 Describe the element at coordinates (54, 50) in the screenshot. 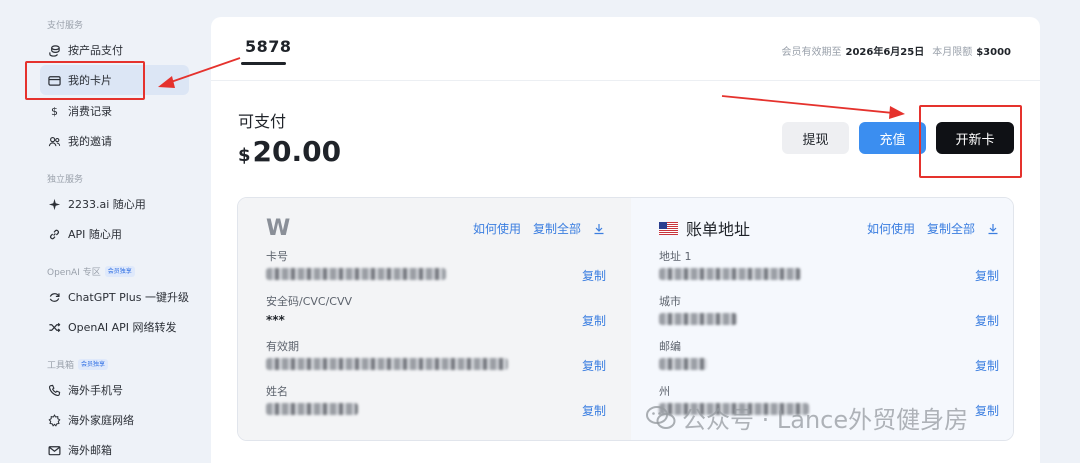

I see `coins-icon` at that location.